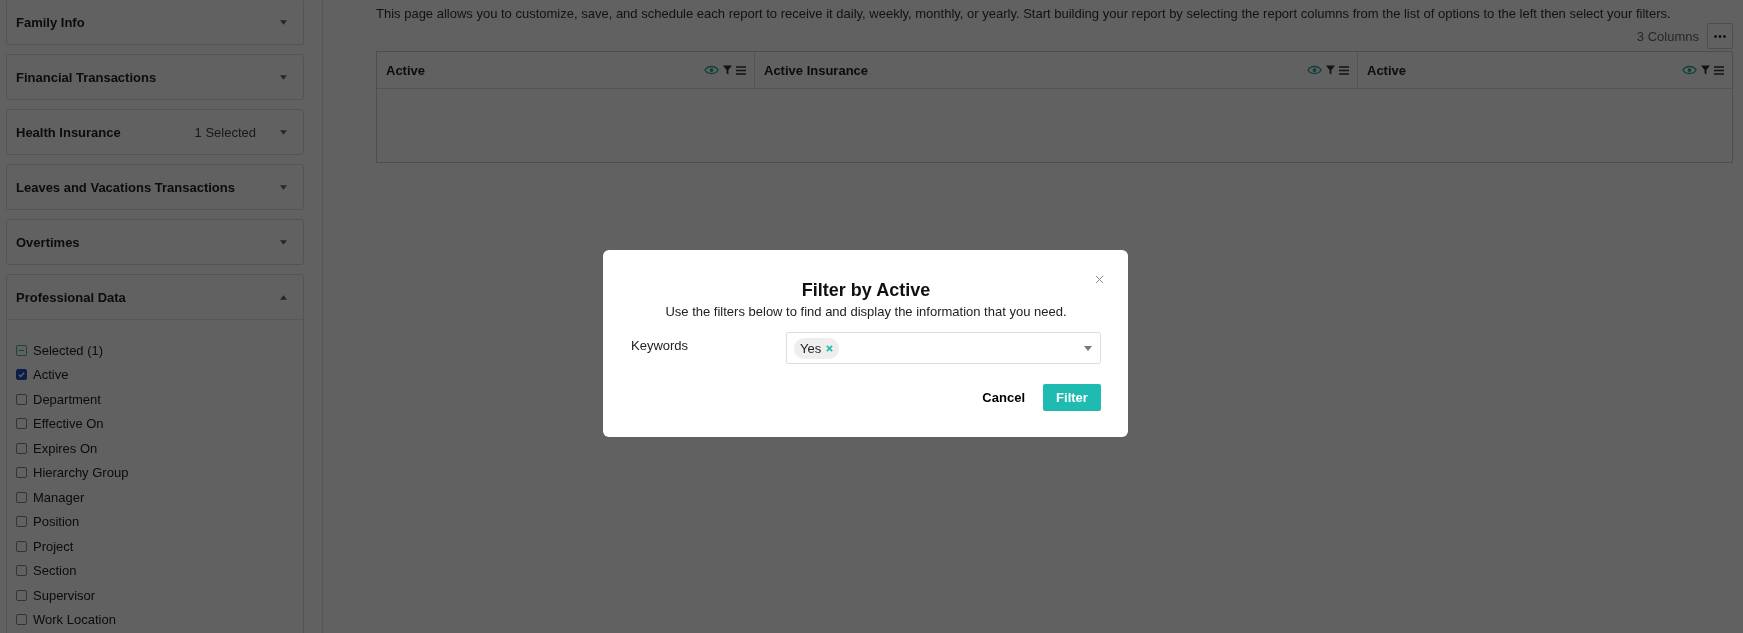  What do you see at coordinates (155, 242) in the screenshot?
I see `accordion-header: Overtimes` at bounding box center [155, 242].